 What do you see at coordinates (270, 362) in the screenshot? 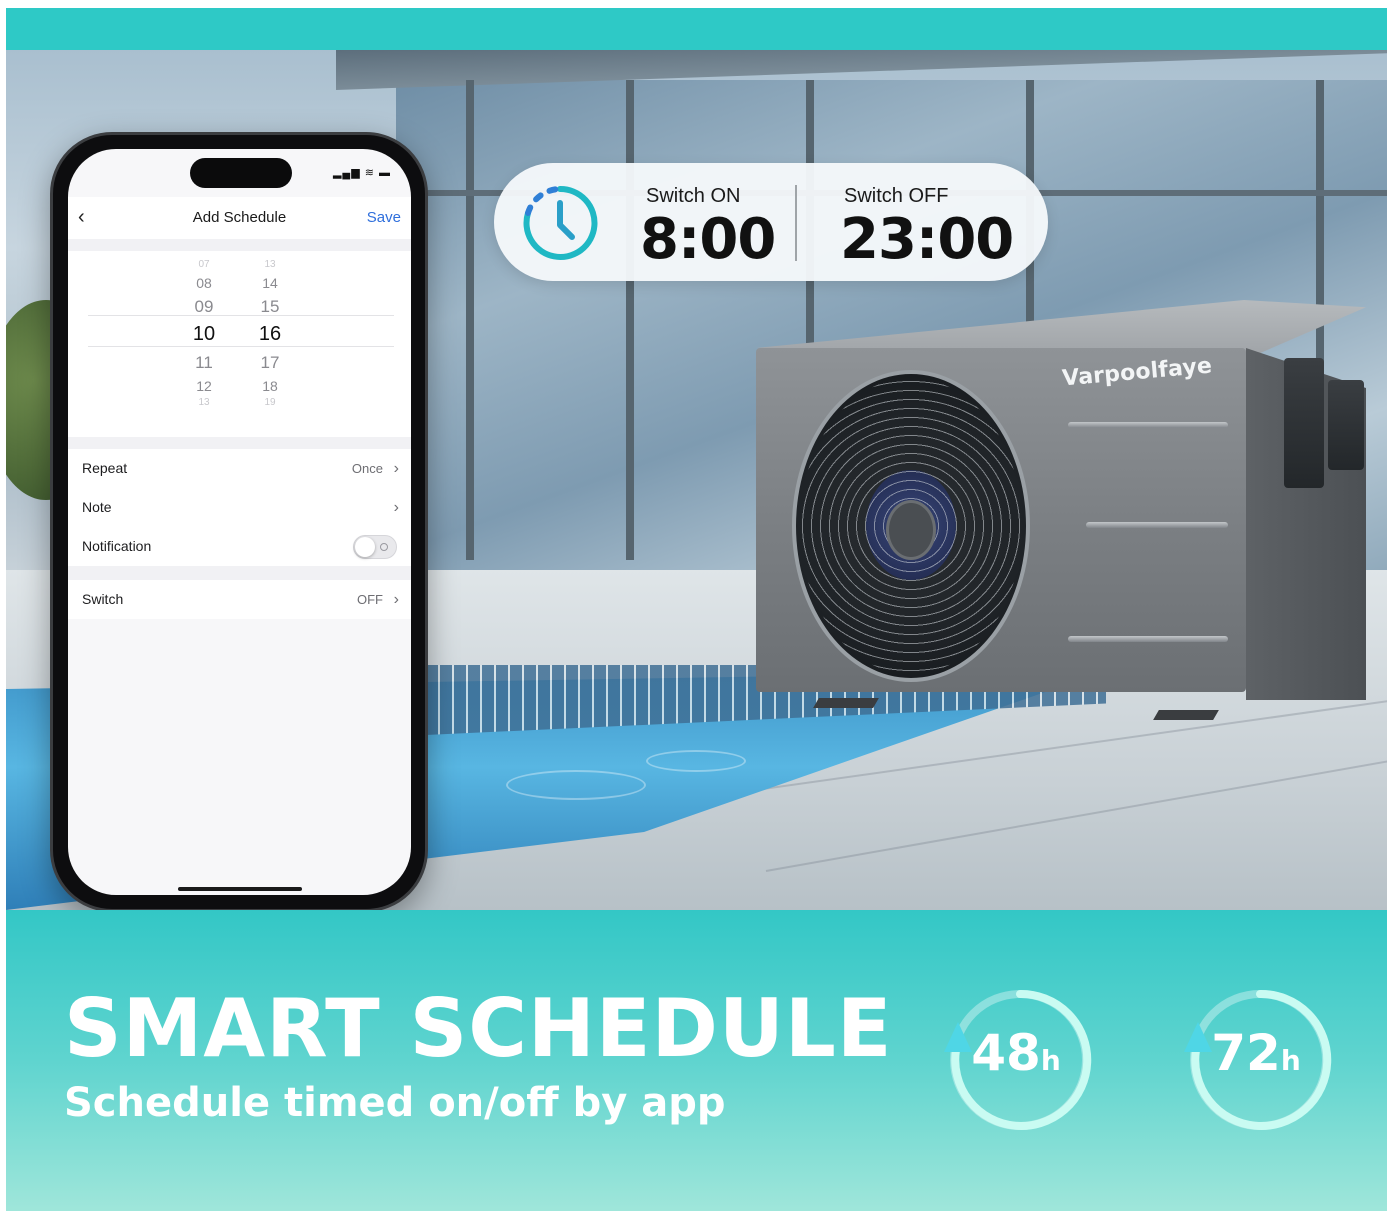
I see `minute-option: 17` at bounding box center [270, 362].